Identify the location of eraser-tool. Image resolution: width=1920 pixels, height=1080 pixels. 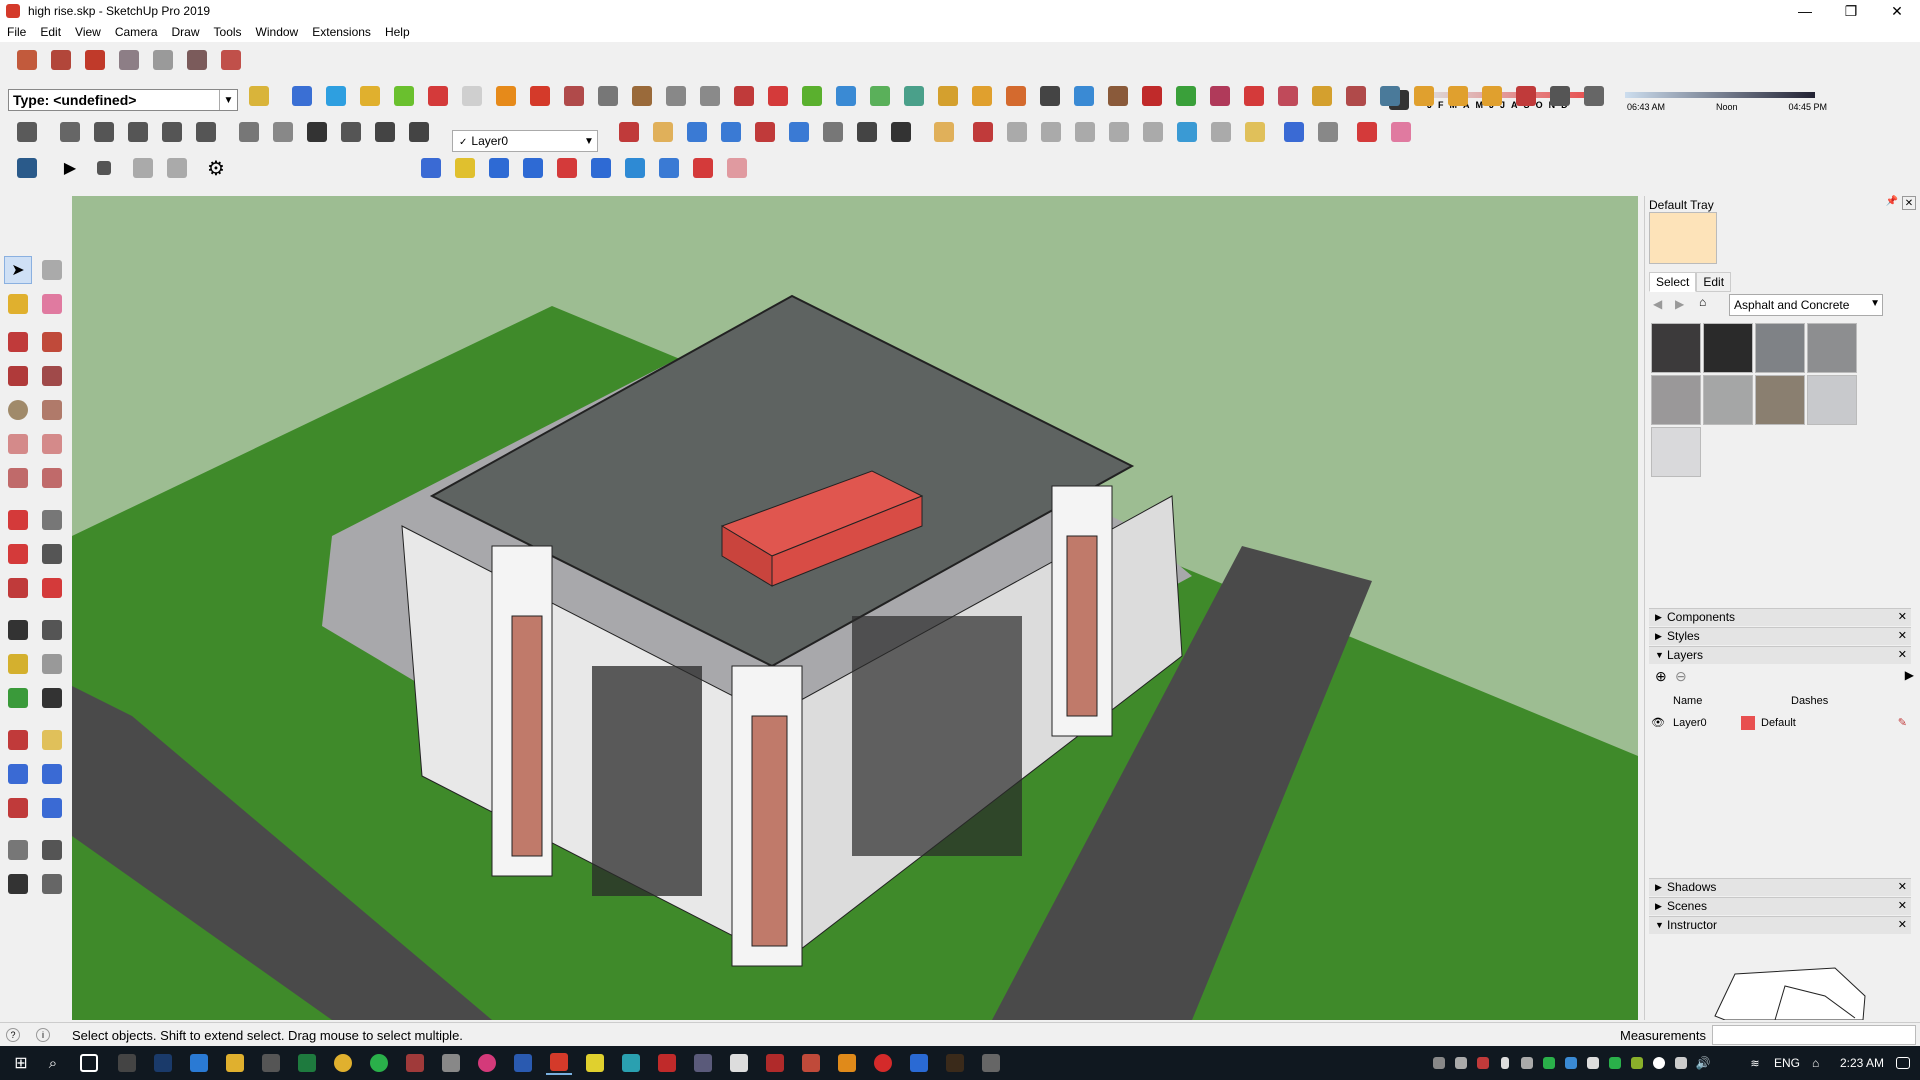
(52, 304).